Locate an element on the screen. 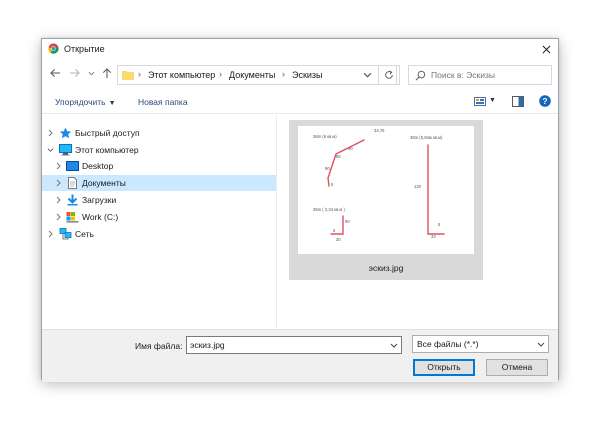  breadcrumb-sketches: Эскизы is located at coordinates (307, 75).